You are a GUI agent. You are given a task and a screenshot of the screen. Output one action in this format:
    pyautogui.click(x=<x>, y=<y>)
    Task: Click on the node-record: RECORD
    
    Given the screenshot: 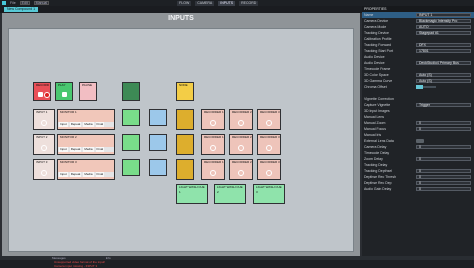 What is the action you would take?
    pyautogui.click(x=42, y=91)
    